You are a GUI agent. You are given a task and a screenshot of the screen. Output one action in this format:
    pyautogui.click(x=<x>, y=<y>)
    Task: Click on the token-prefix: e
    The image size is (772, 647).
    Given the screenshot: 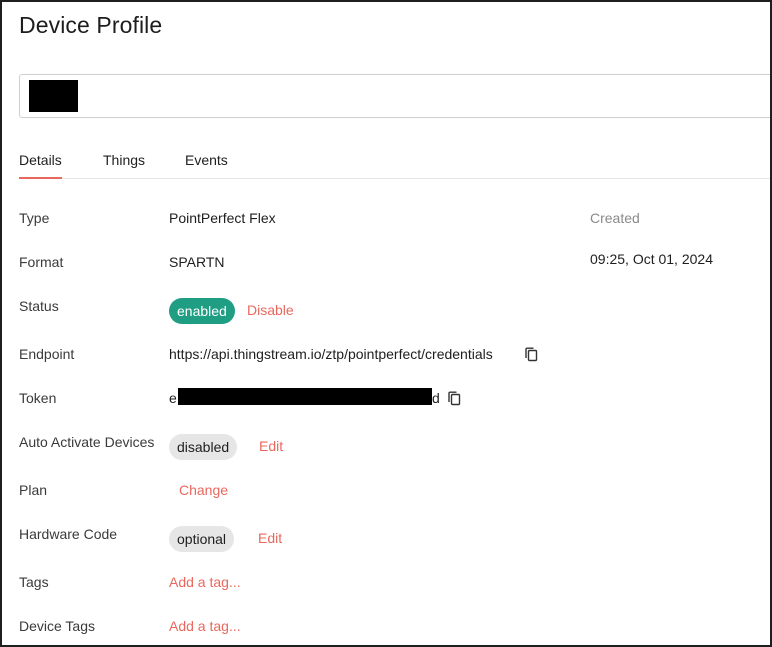 What is the action you would take?
    pyautogui.click(x=173, y=398)
    